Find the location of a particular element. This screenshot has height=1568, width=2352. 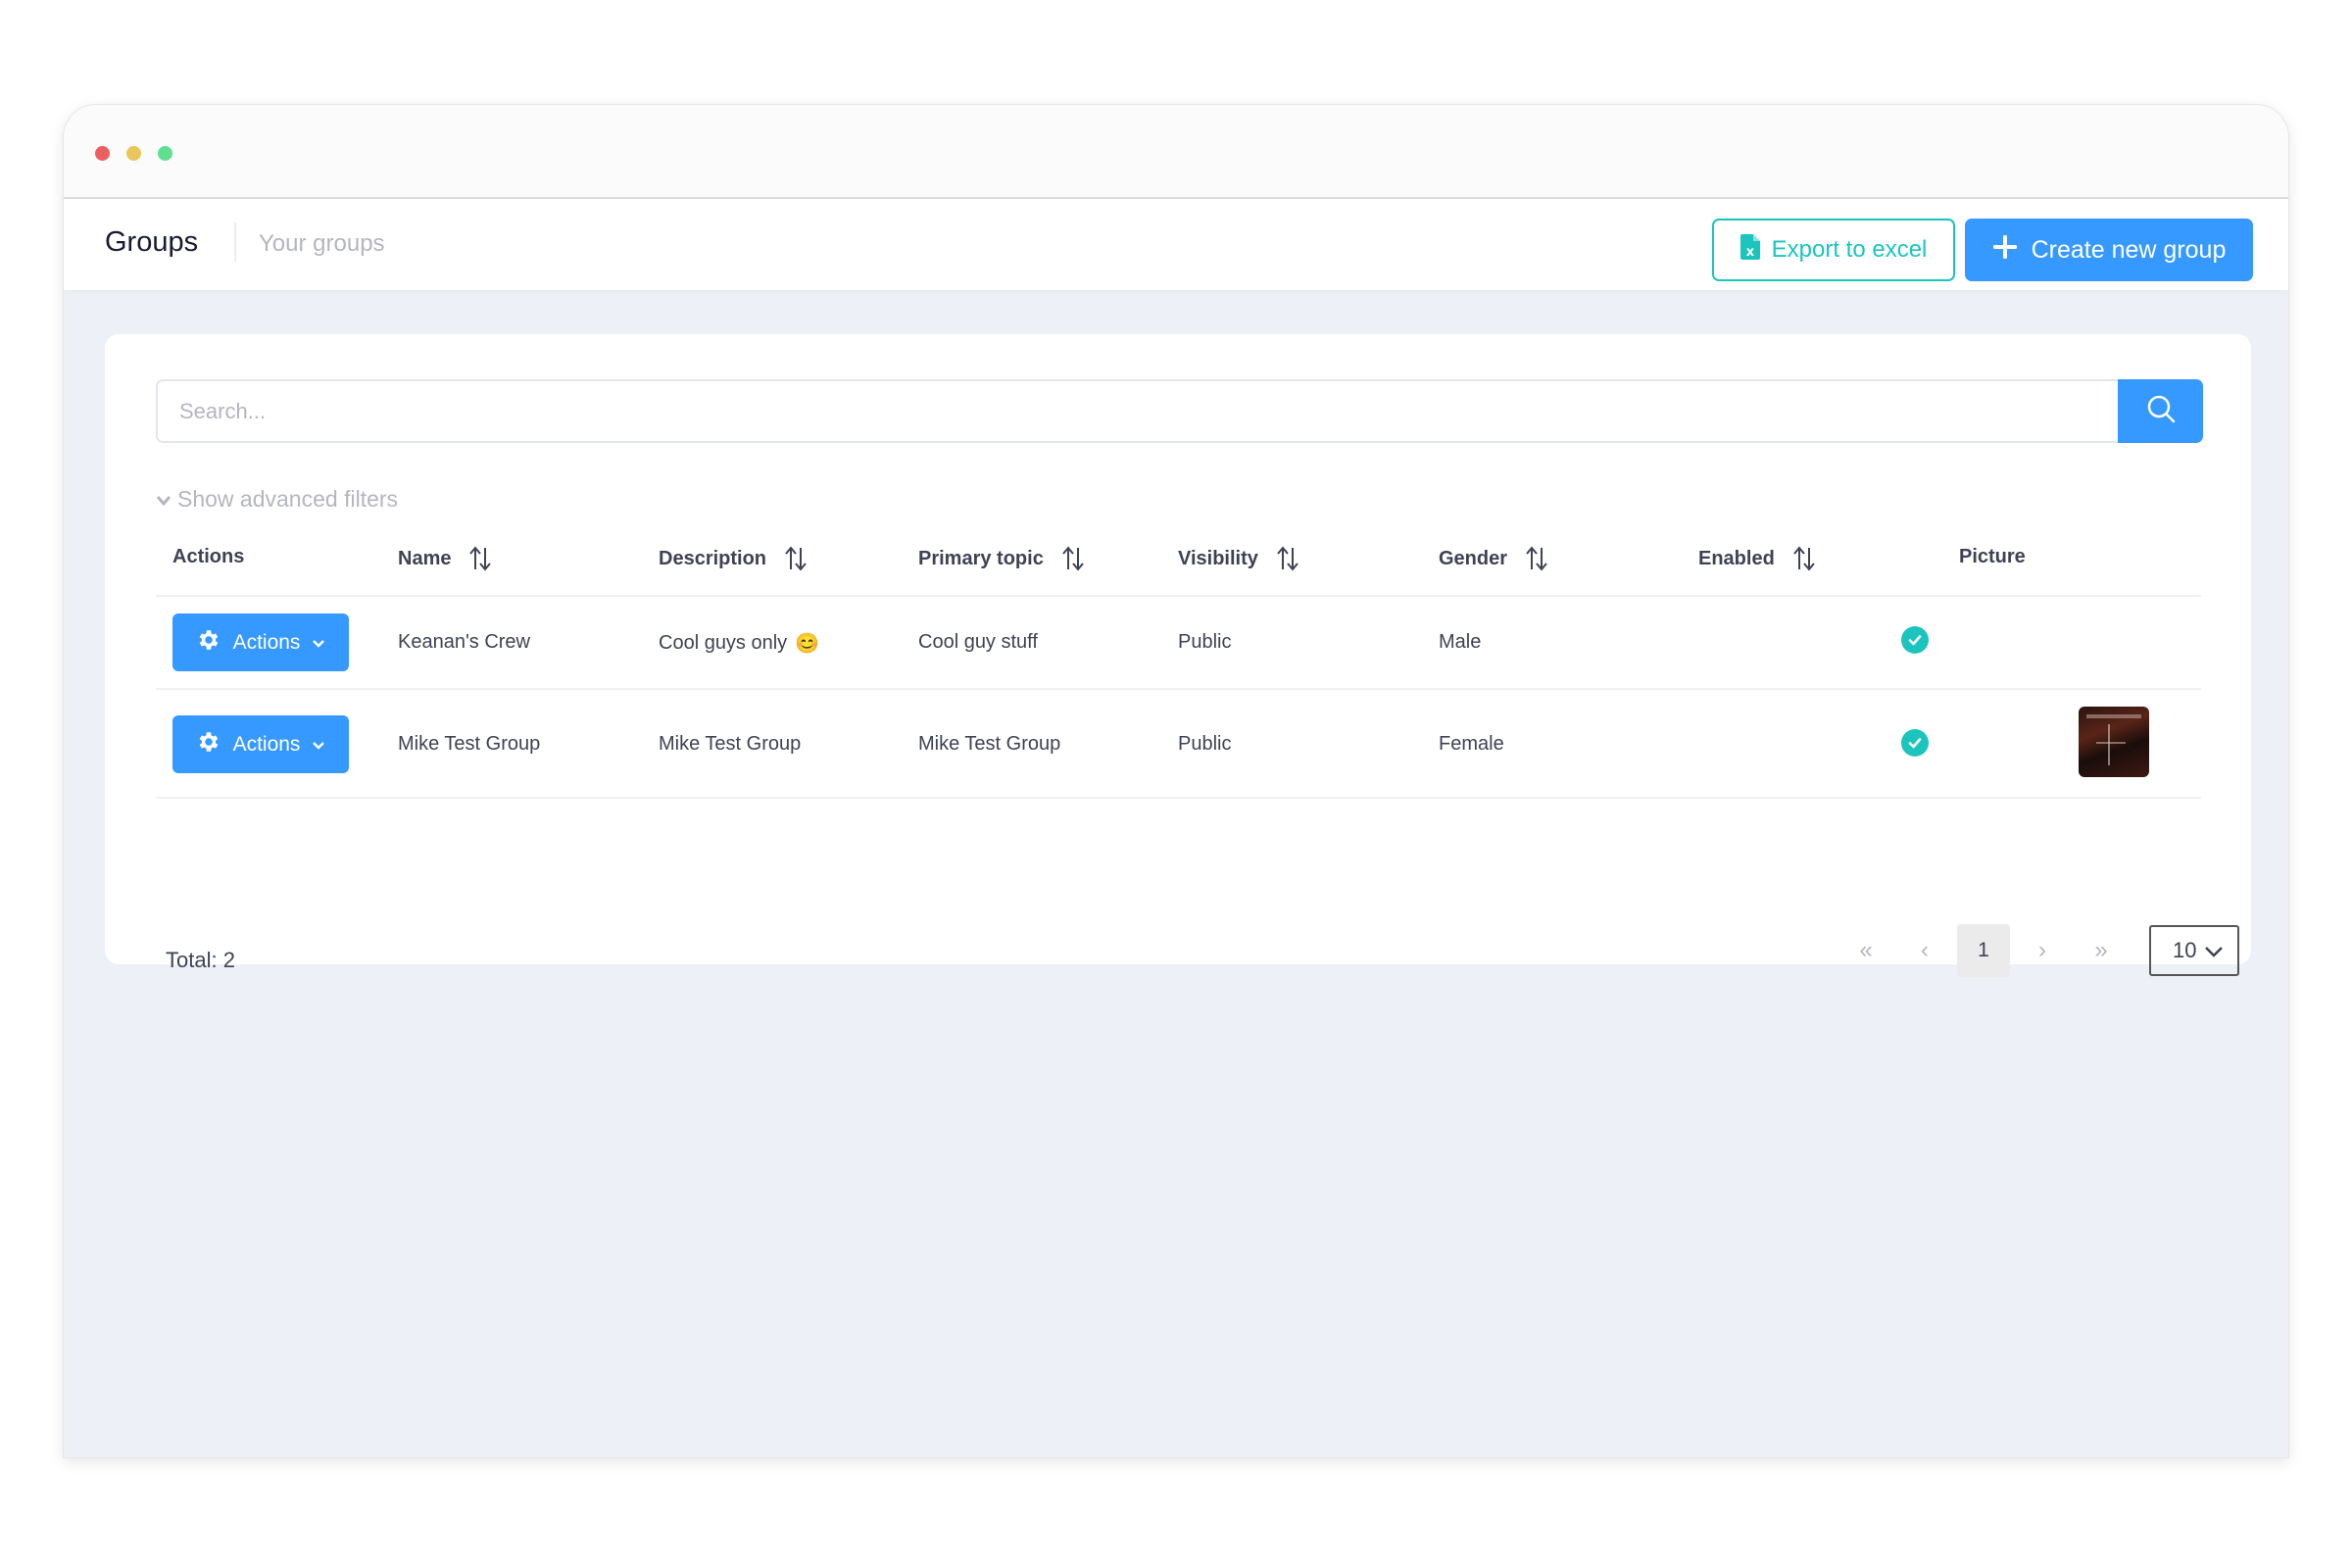

cell-gender: Male is located at coordinates (1460, 642).